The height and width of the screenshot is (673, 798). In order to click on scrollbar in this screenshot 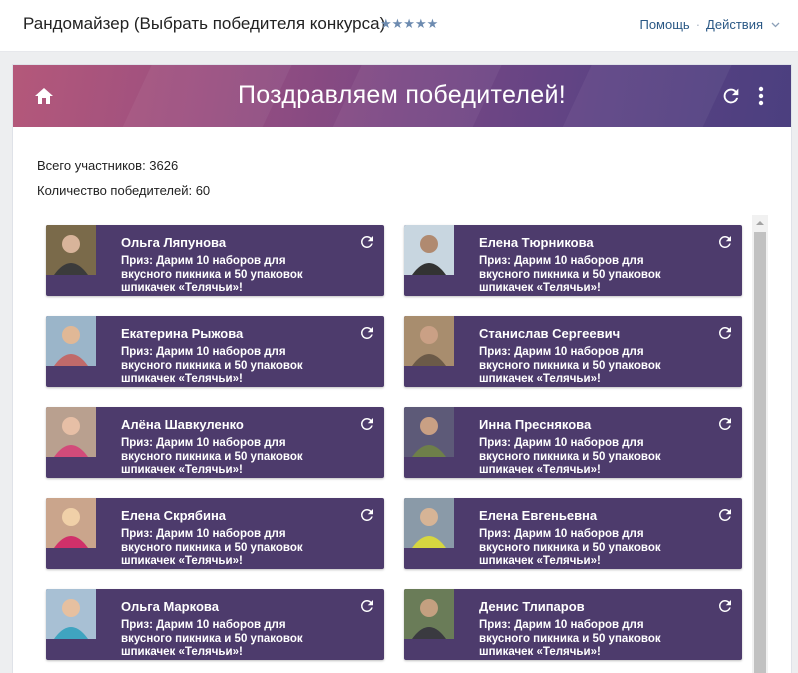, I will do `click(760, 444)`.